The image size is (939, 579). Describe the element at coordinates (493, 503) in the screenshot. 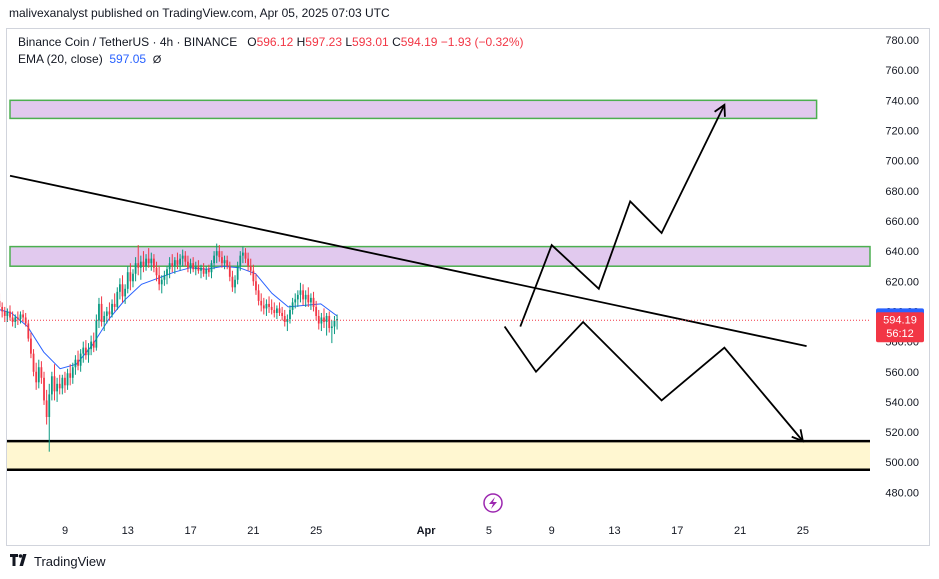

I see `event-flash-icon` at that location.